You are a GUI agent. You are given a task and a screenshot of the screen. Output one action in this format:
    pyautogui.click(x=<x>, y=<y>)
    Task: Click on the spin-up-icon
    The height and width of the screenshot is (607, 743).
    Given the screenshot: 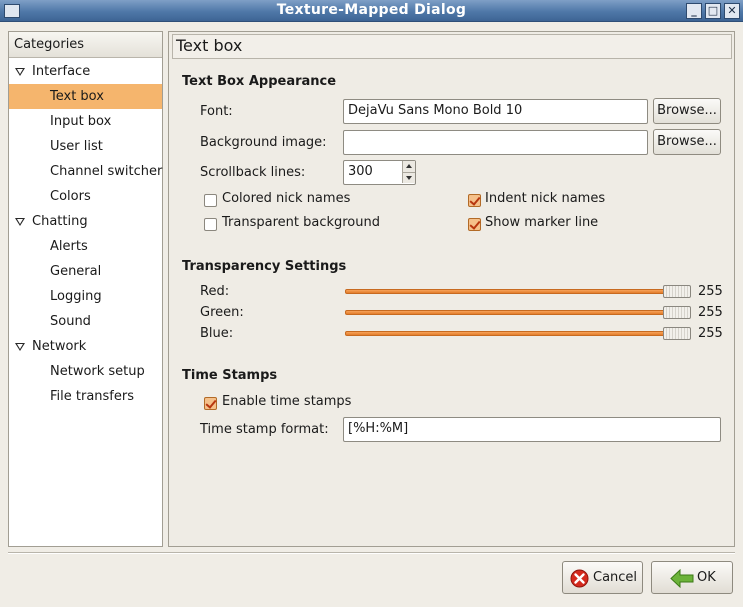 What is the action you would take?
    pyautogui.click(x=408, y=166)
    